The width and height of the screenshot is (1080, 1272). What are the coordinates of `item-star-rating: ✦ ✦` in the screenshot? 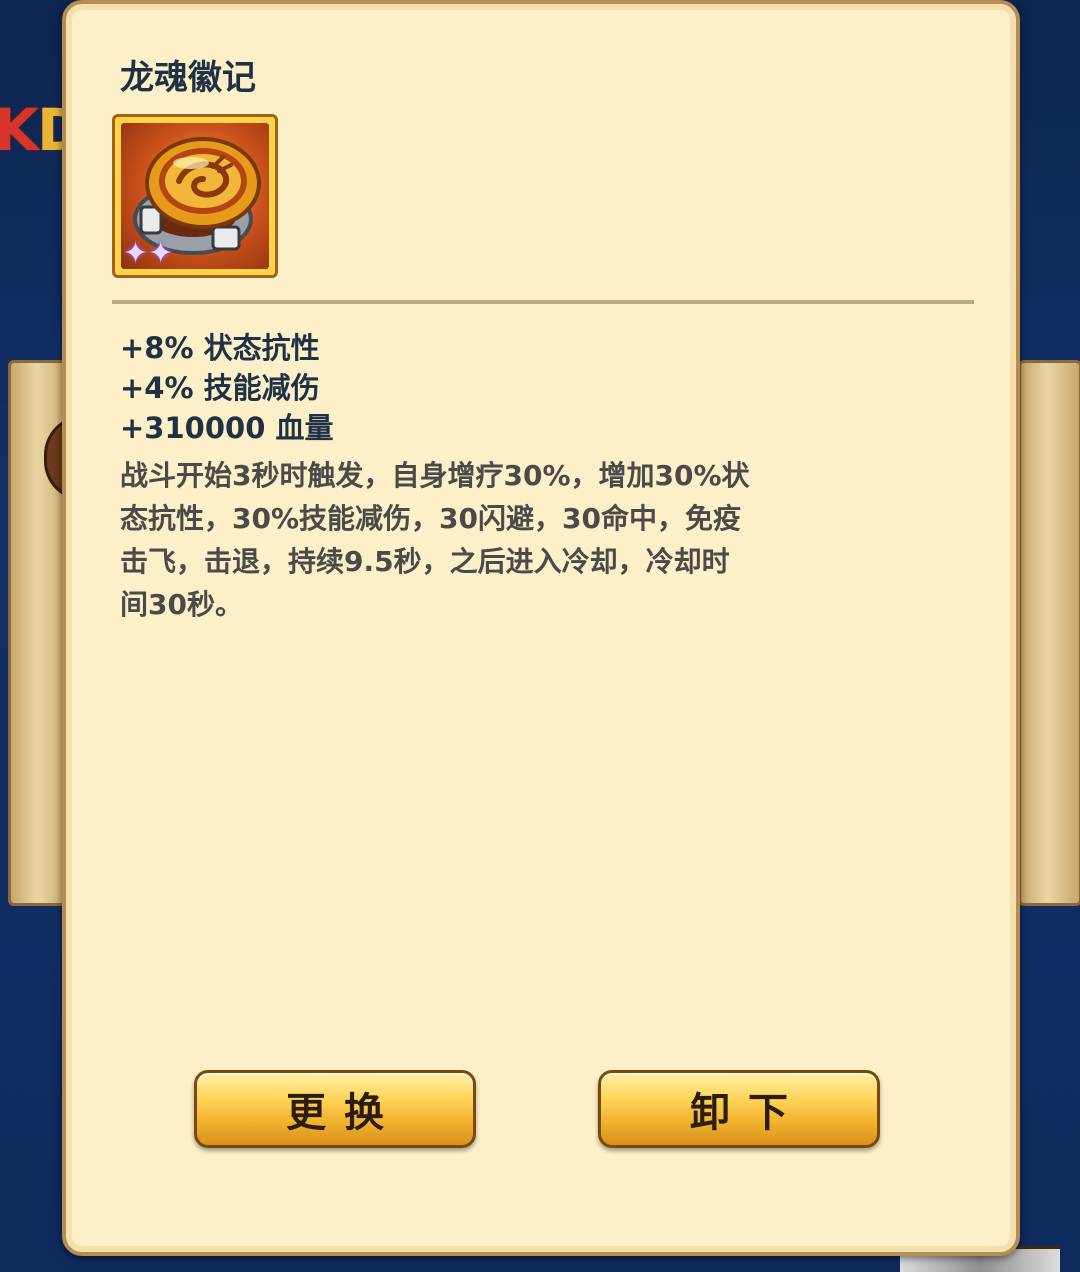 It's located at (148, 254).